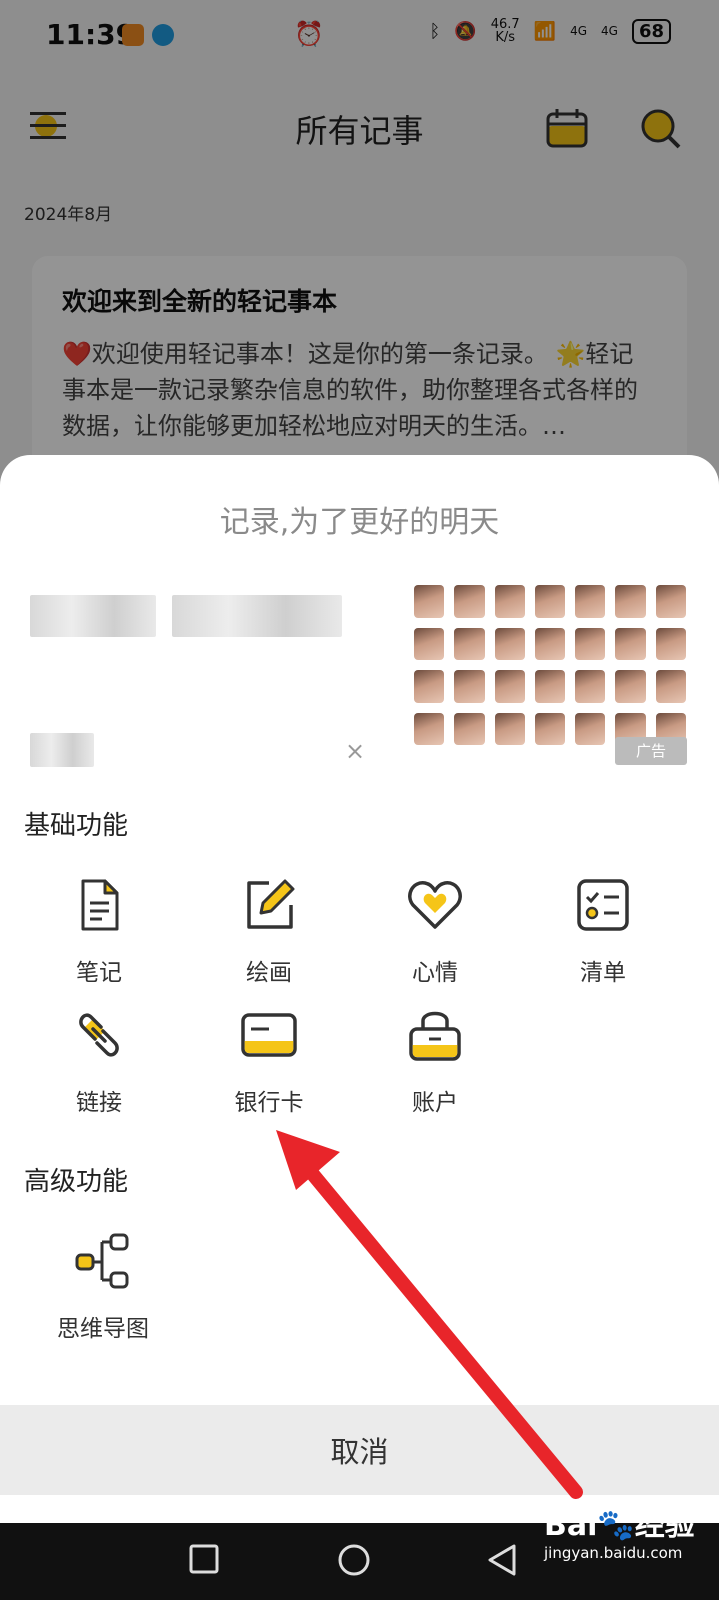 The width and height of the screenshot is (719, 1600). What do you see at coordinates (613, 1553) in the screenshot?
I see `watermark-url: jingyan.baidu.com` at bounding box center [613, 1553].